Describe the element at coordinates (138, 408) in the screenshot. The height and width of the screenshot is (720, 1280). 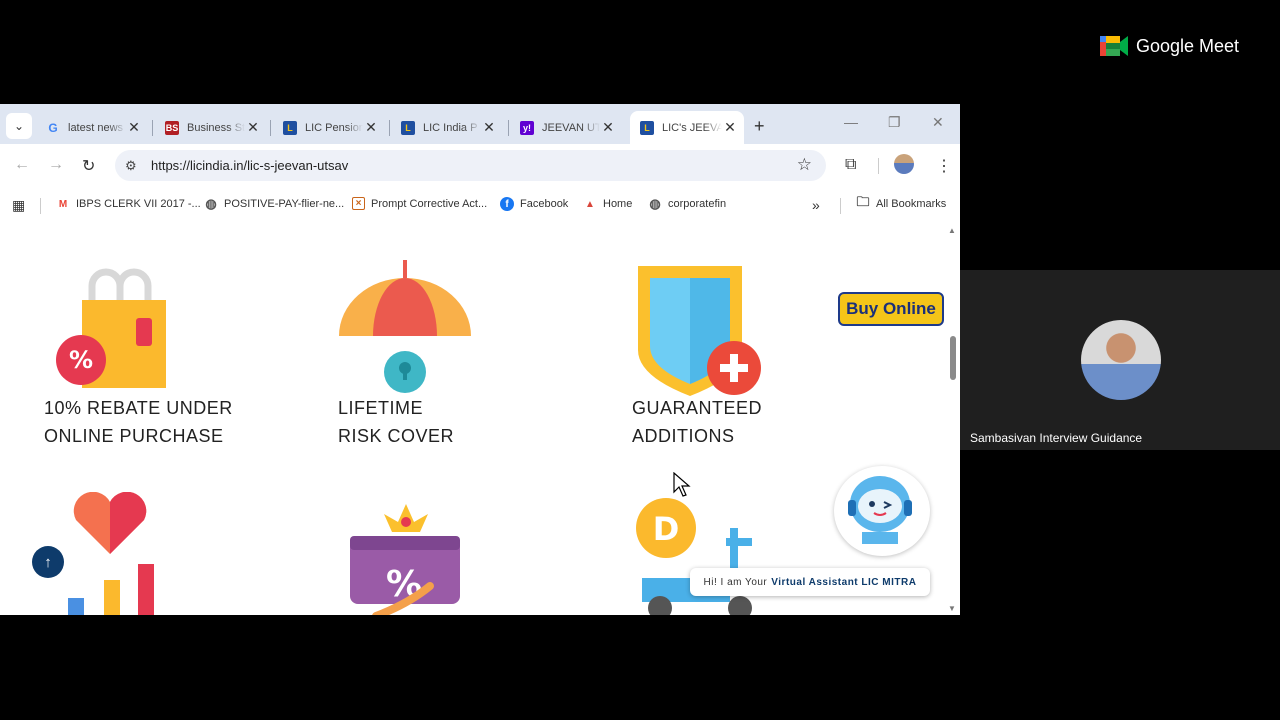
I see `feature-line: 10% REBATE UNDER` at that location.